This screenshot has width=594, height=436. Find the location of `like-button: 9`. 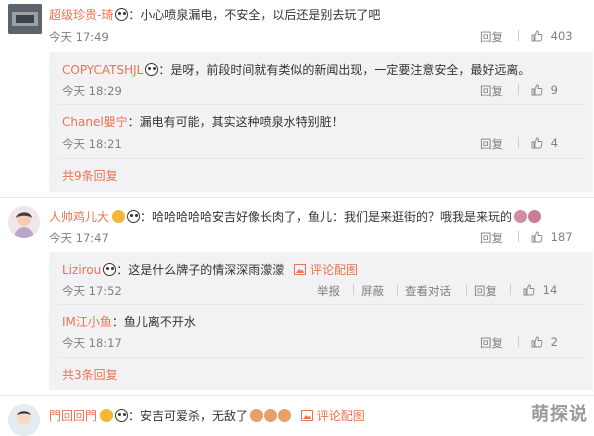

like-button: 9 is located at coordinates (534, 90).